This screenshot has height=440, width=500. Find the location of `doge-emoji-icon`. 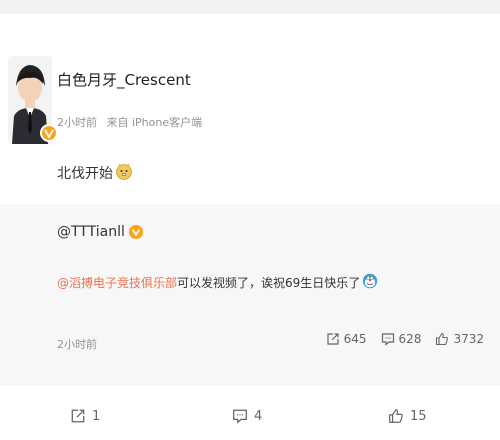

doge-emoji-icon is located at coordinates (124, 173).